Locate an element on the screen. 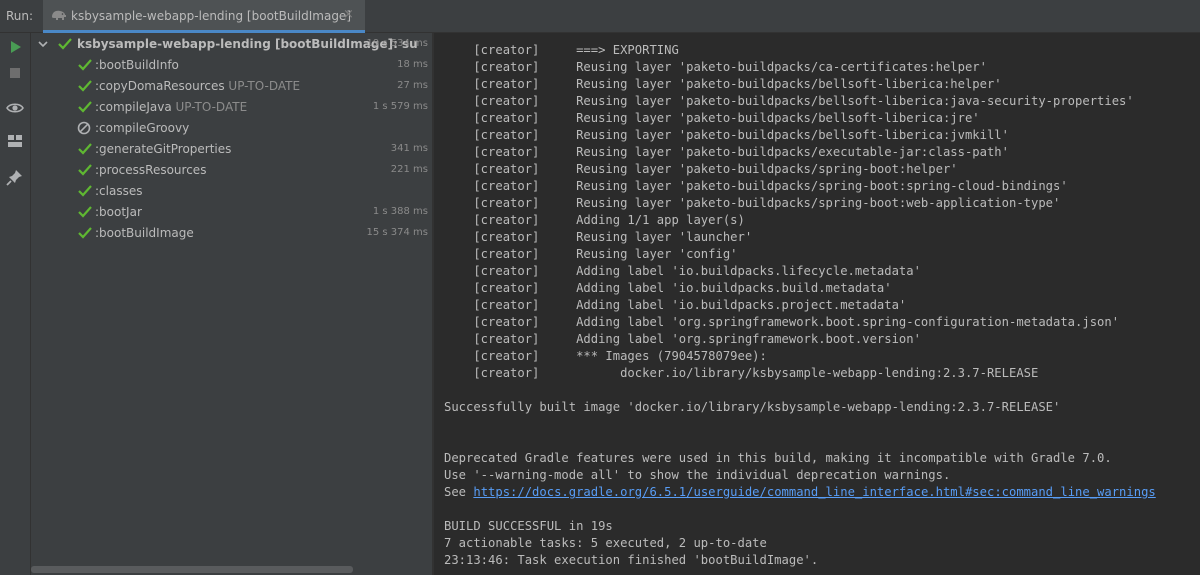  console-line: [creator] Adding 1/1 app layer(s) is located at coordinates (594, 220).